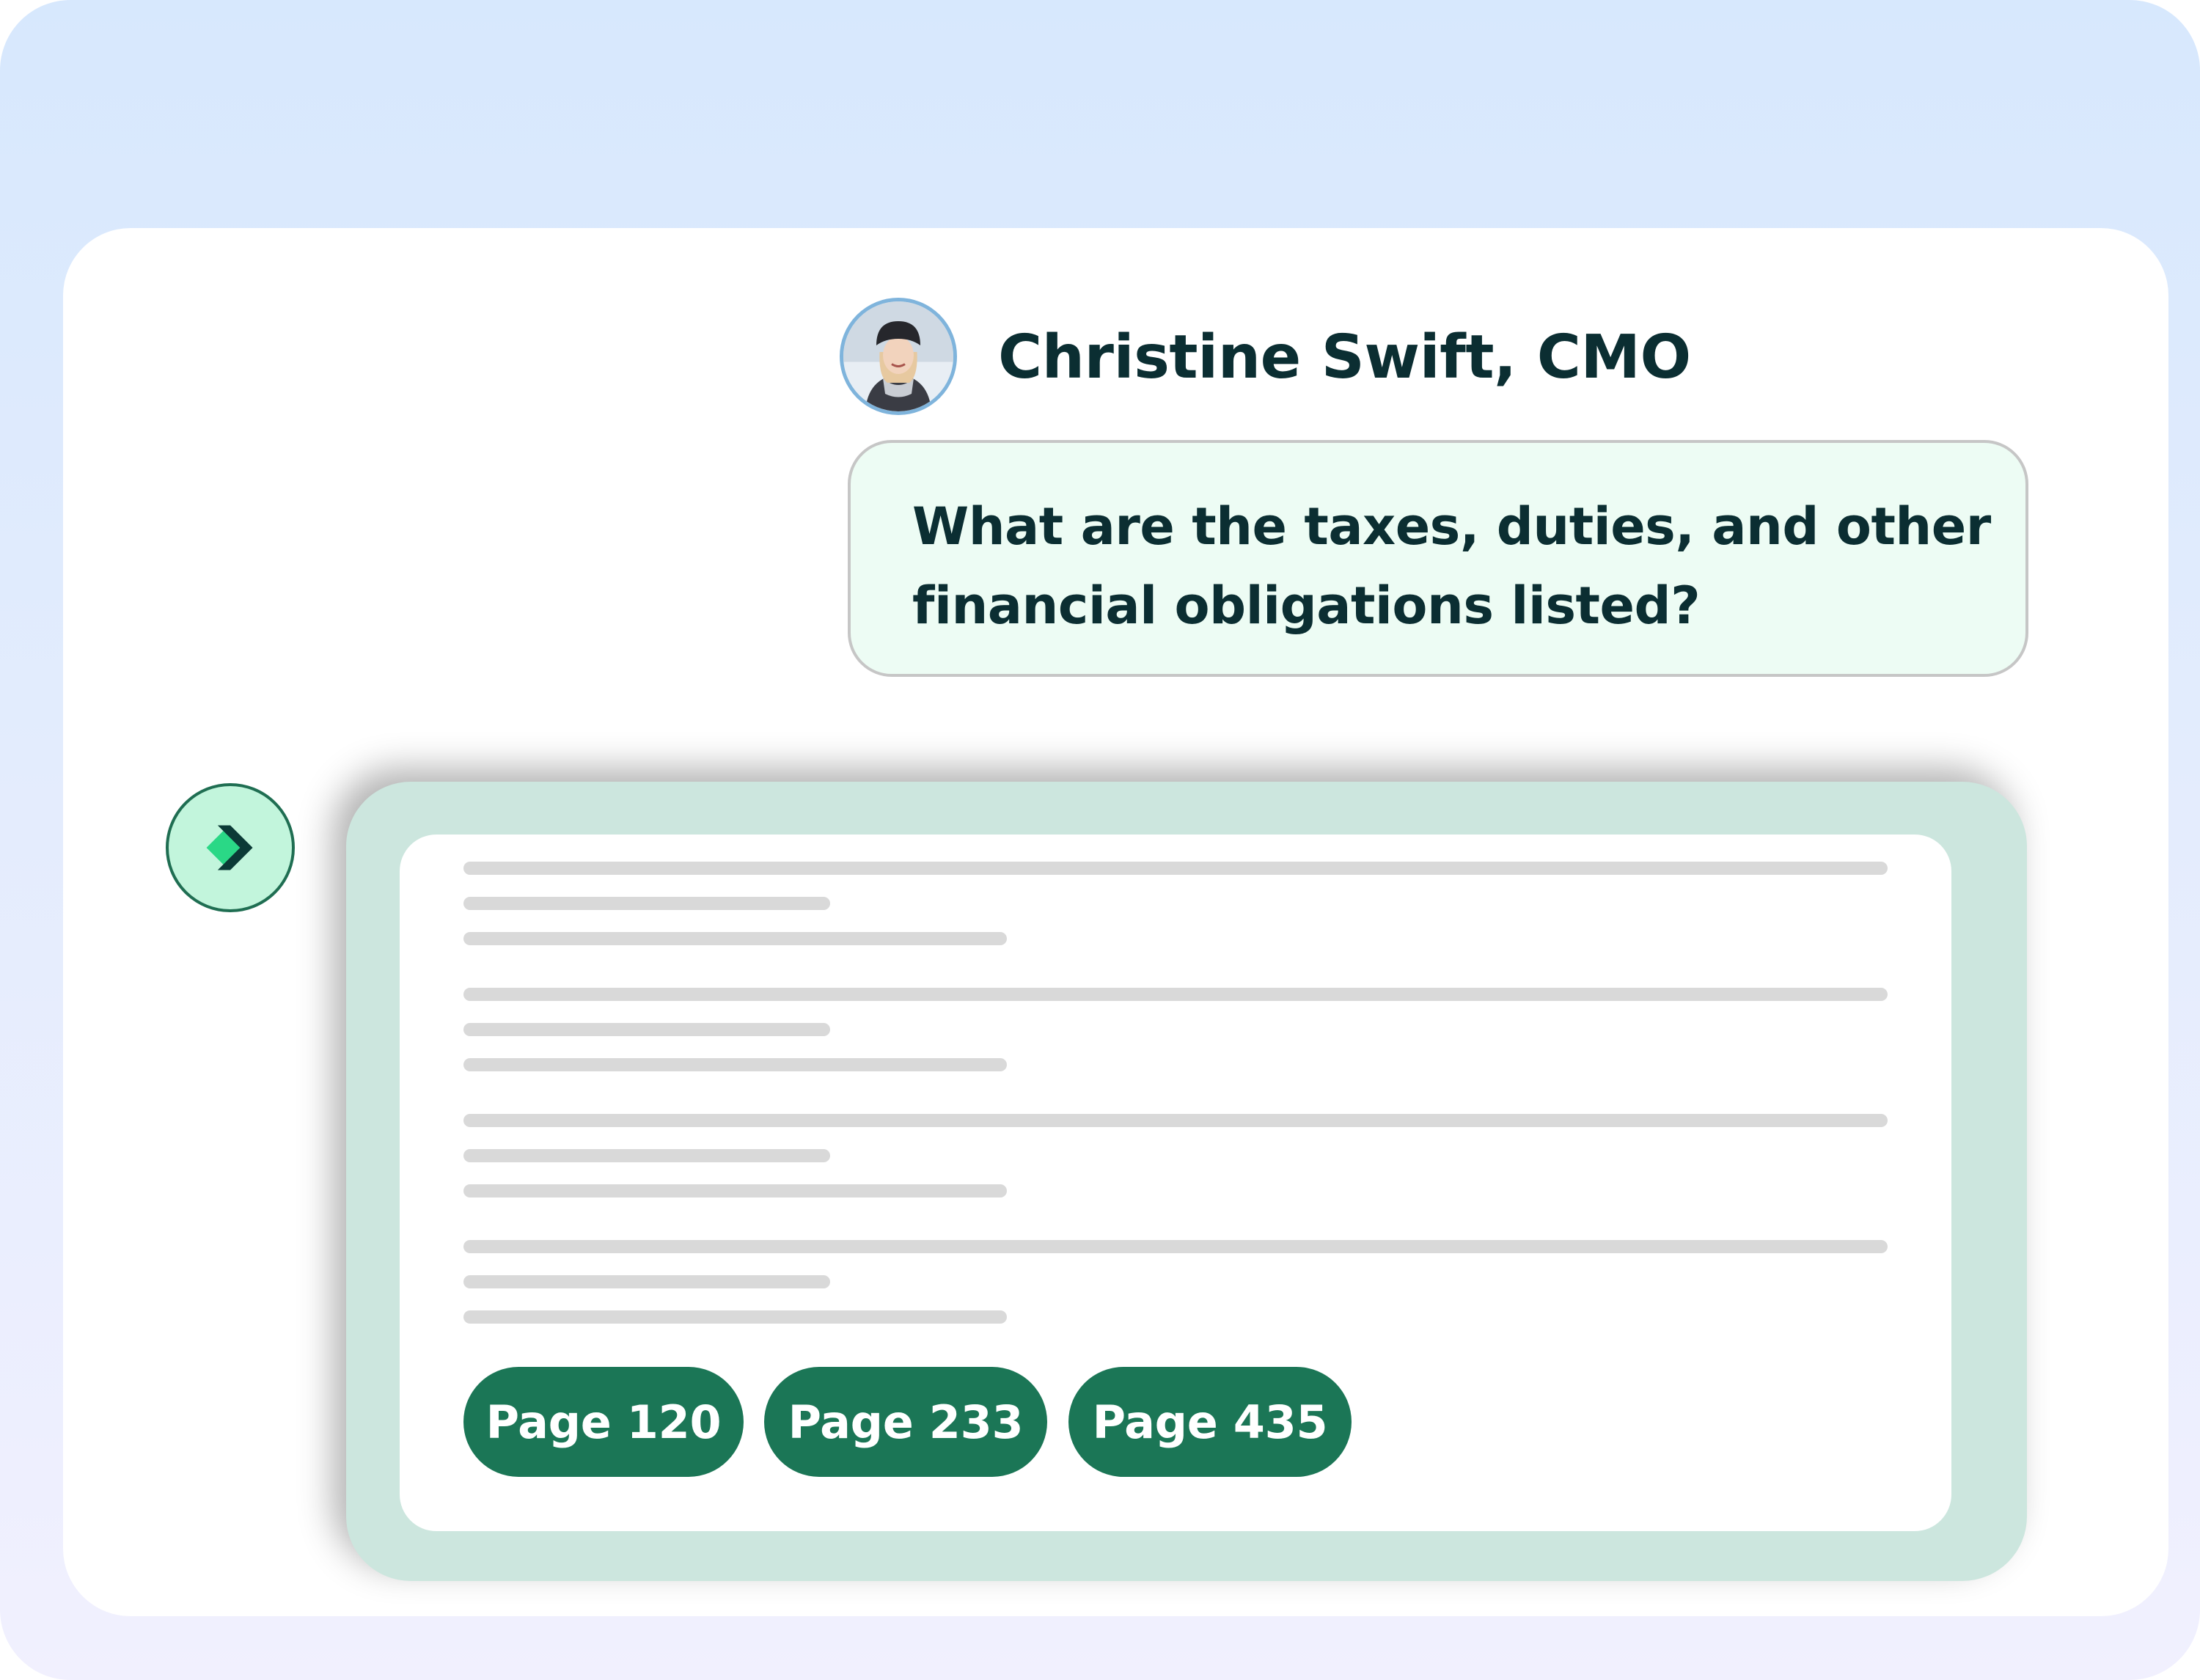 This screenshot has width=2200, height=1680. Describe the element at coordinates (603, 1422) in the screenshot. I see `page-chip-120: Page 120` at that location.